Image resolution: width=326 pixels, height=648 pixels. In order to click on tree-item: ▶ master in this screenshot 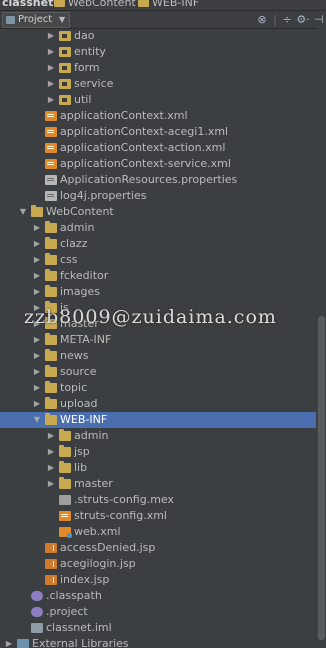, I will do `click(158, 484)`.